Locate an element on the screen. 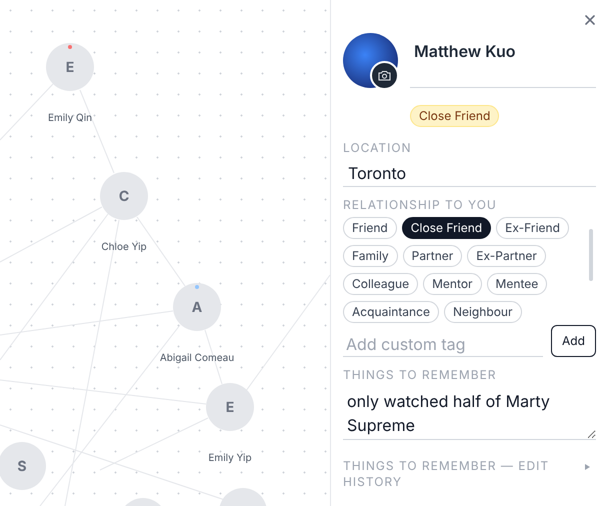 This screenshot has width=608, height=506. relationship-tag: Close Friend is located at coordinates (447, 228).